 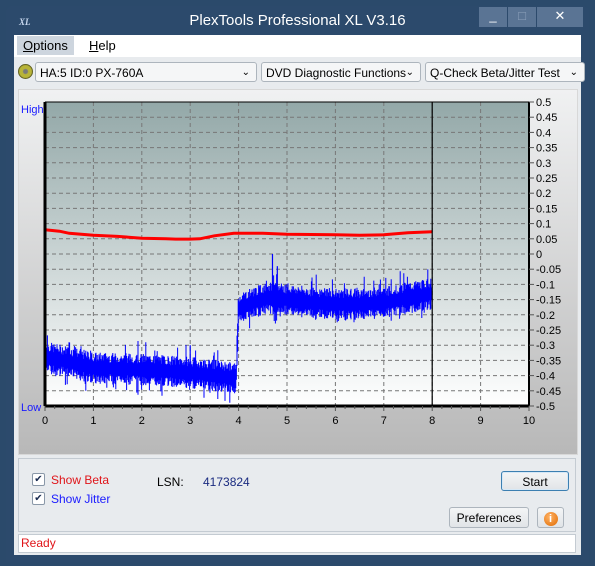 What do you see at coordinates (545, 285) in the screenshot?
I see `y-tick-label: -0.1` at bounding box center [545, 285].